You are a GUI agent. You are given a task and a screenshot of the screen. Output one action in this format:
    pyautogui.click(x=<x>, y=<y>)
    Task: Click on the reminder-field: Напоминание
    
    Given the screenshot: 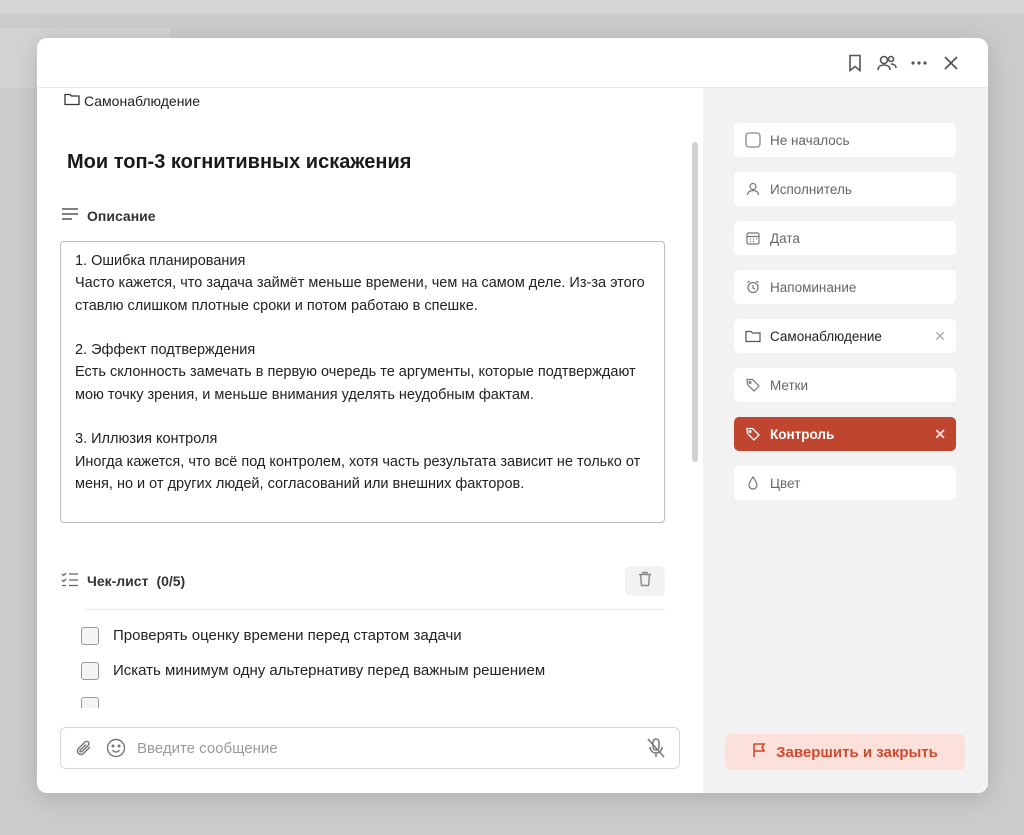 What is the action you would take?
    pyautogui.click(x=845, y=287)
    